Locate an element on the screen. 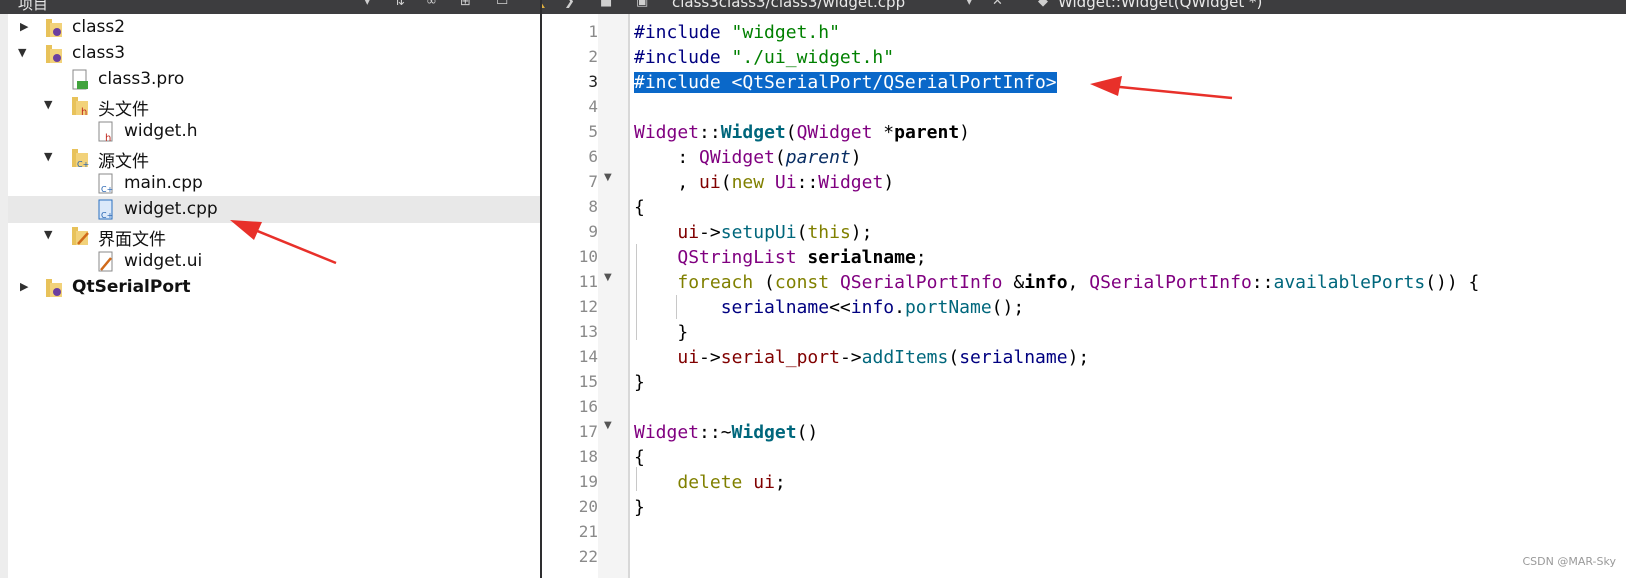  fold-margin is located at coordinates (613, 296).